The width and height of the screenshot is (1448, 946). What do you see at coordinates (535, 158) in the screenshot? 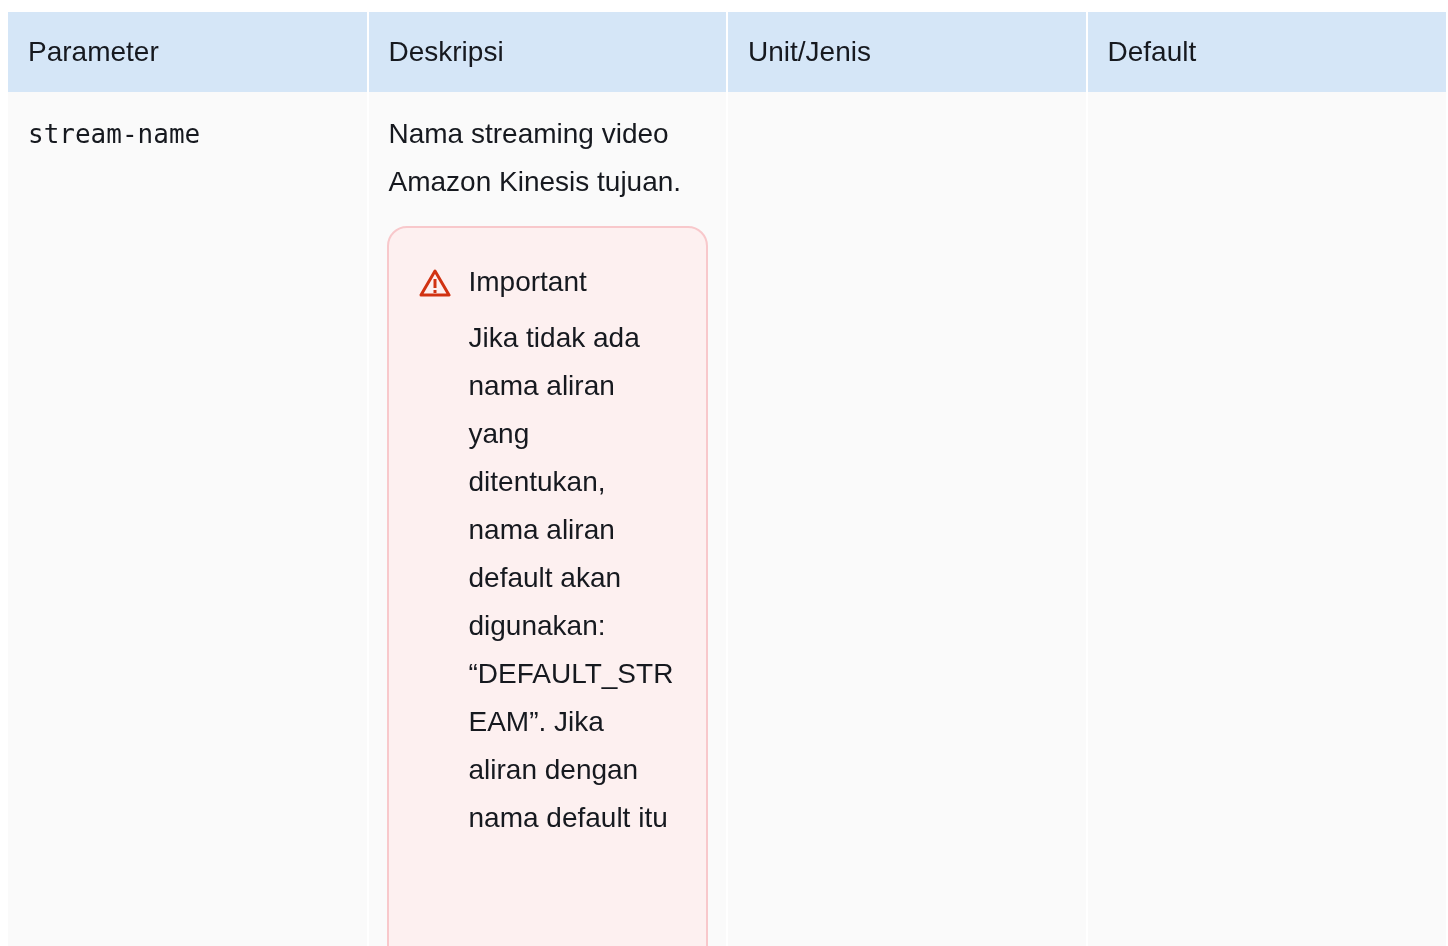
I see `description-text: Nama streaming video Amazon Kinesis tujuan.` at bounding box center [535, 158].